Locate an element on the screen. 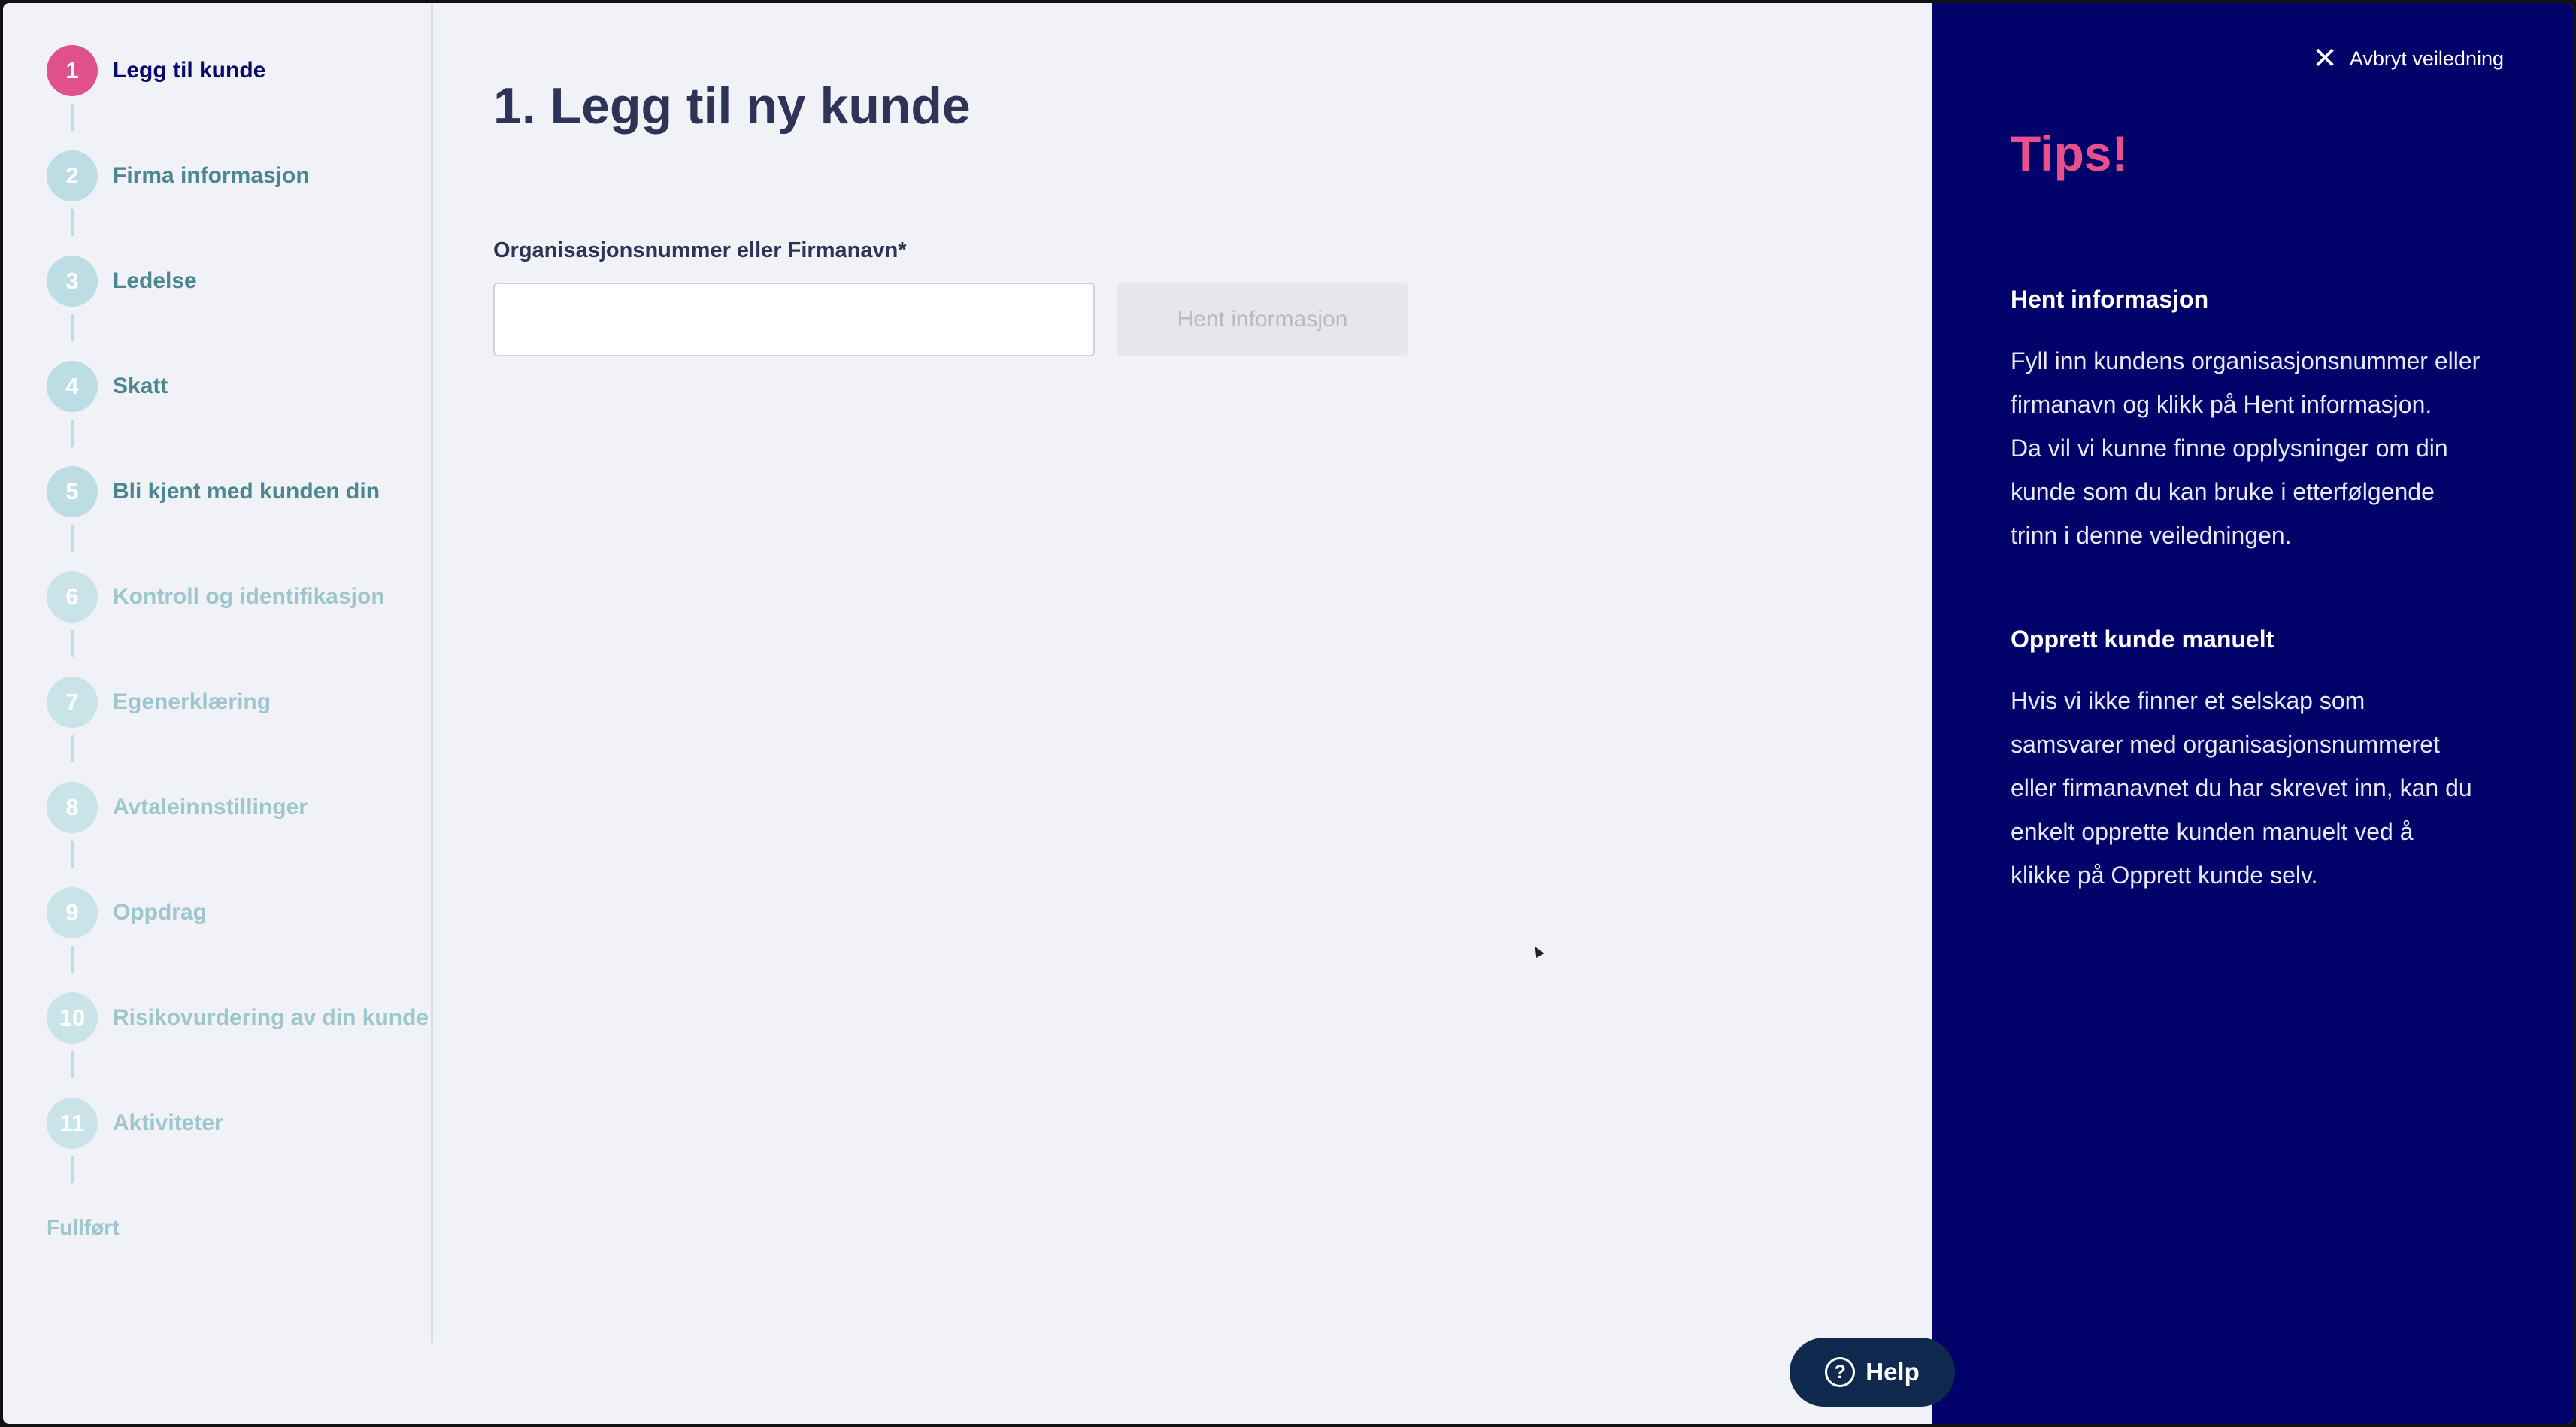 The height and width of the screenshot is (1427, 2576). step-number: 2 is located at coordinates (72, 176).